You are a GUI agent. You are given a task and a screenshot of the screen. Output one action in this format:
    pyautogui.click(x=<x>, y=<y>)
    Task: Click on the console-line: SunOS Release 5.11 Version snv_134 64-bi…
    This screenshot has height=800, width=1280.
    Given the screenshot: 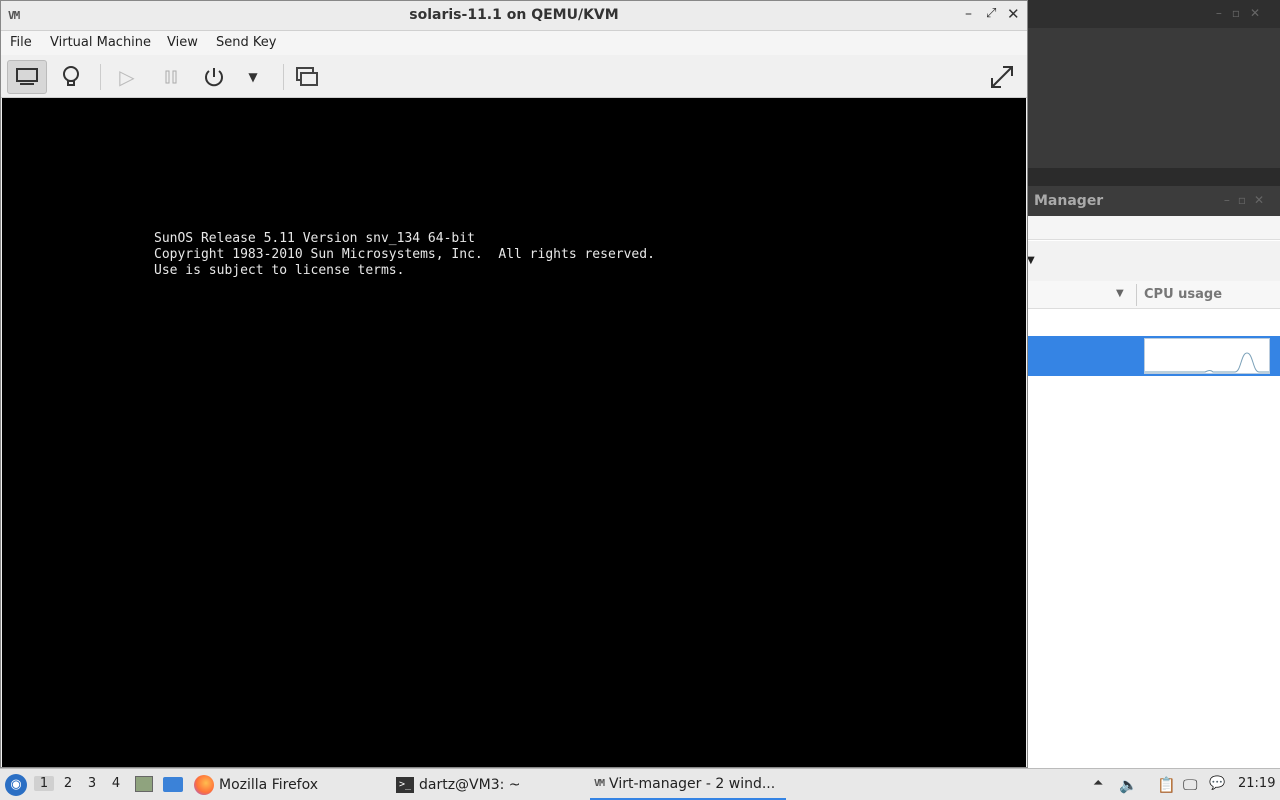 What is the action you would take?
    pyautogui.click(x=314, y=238)
    